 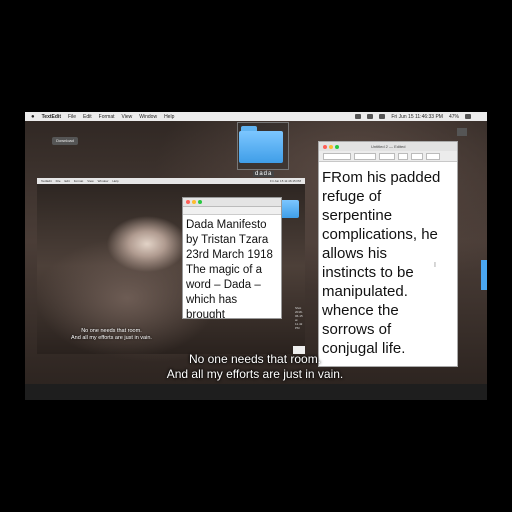 What do you see at coordinates (261, 146) in the screenshot?
I see `folder-icon` at bounding box center [261, 146].